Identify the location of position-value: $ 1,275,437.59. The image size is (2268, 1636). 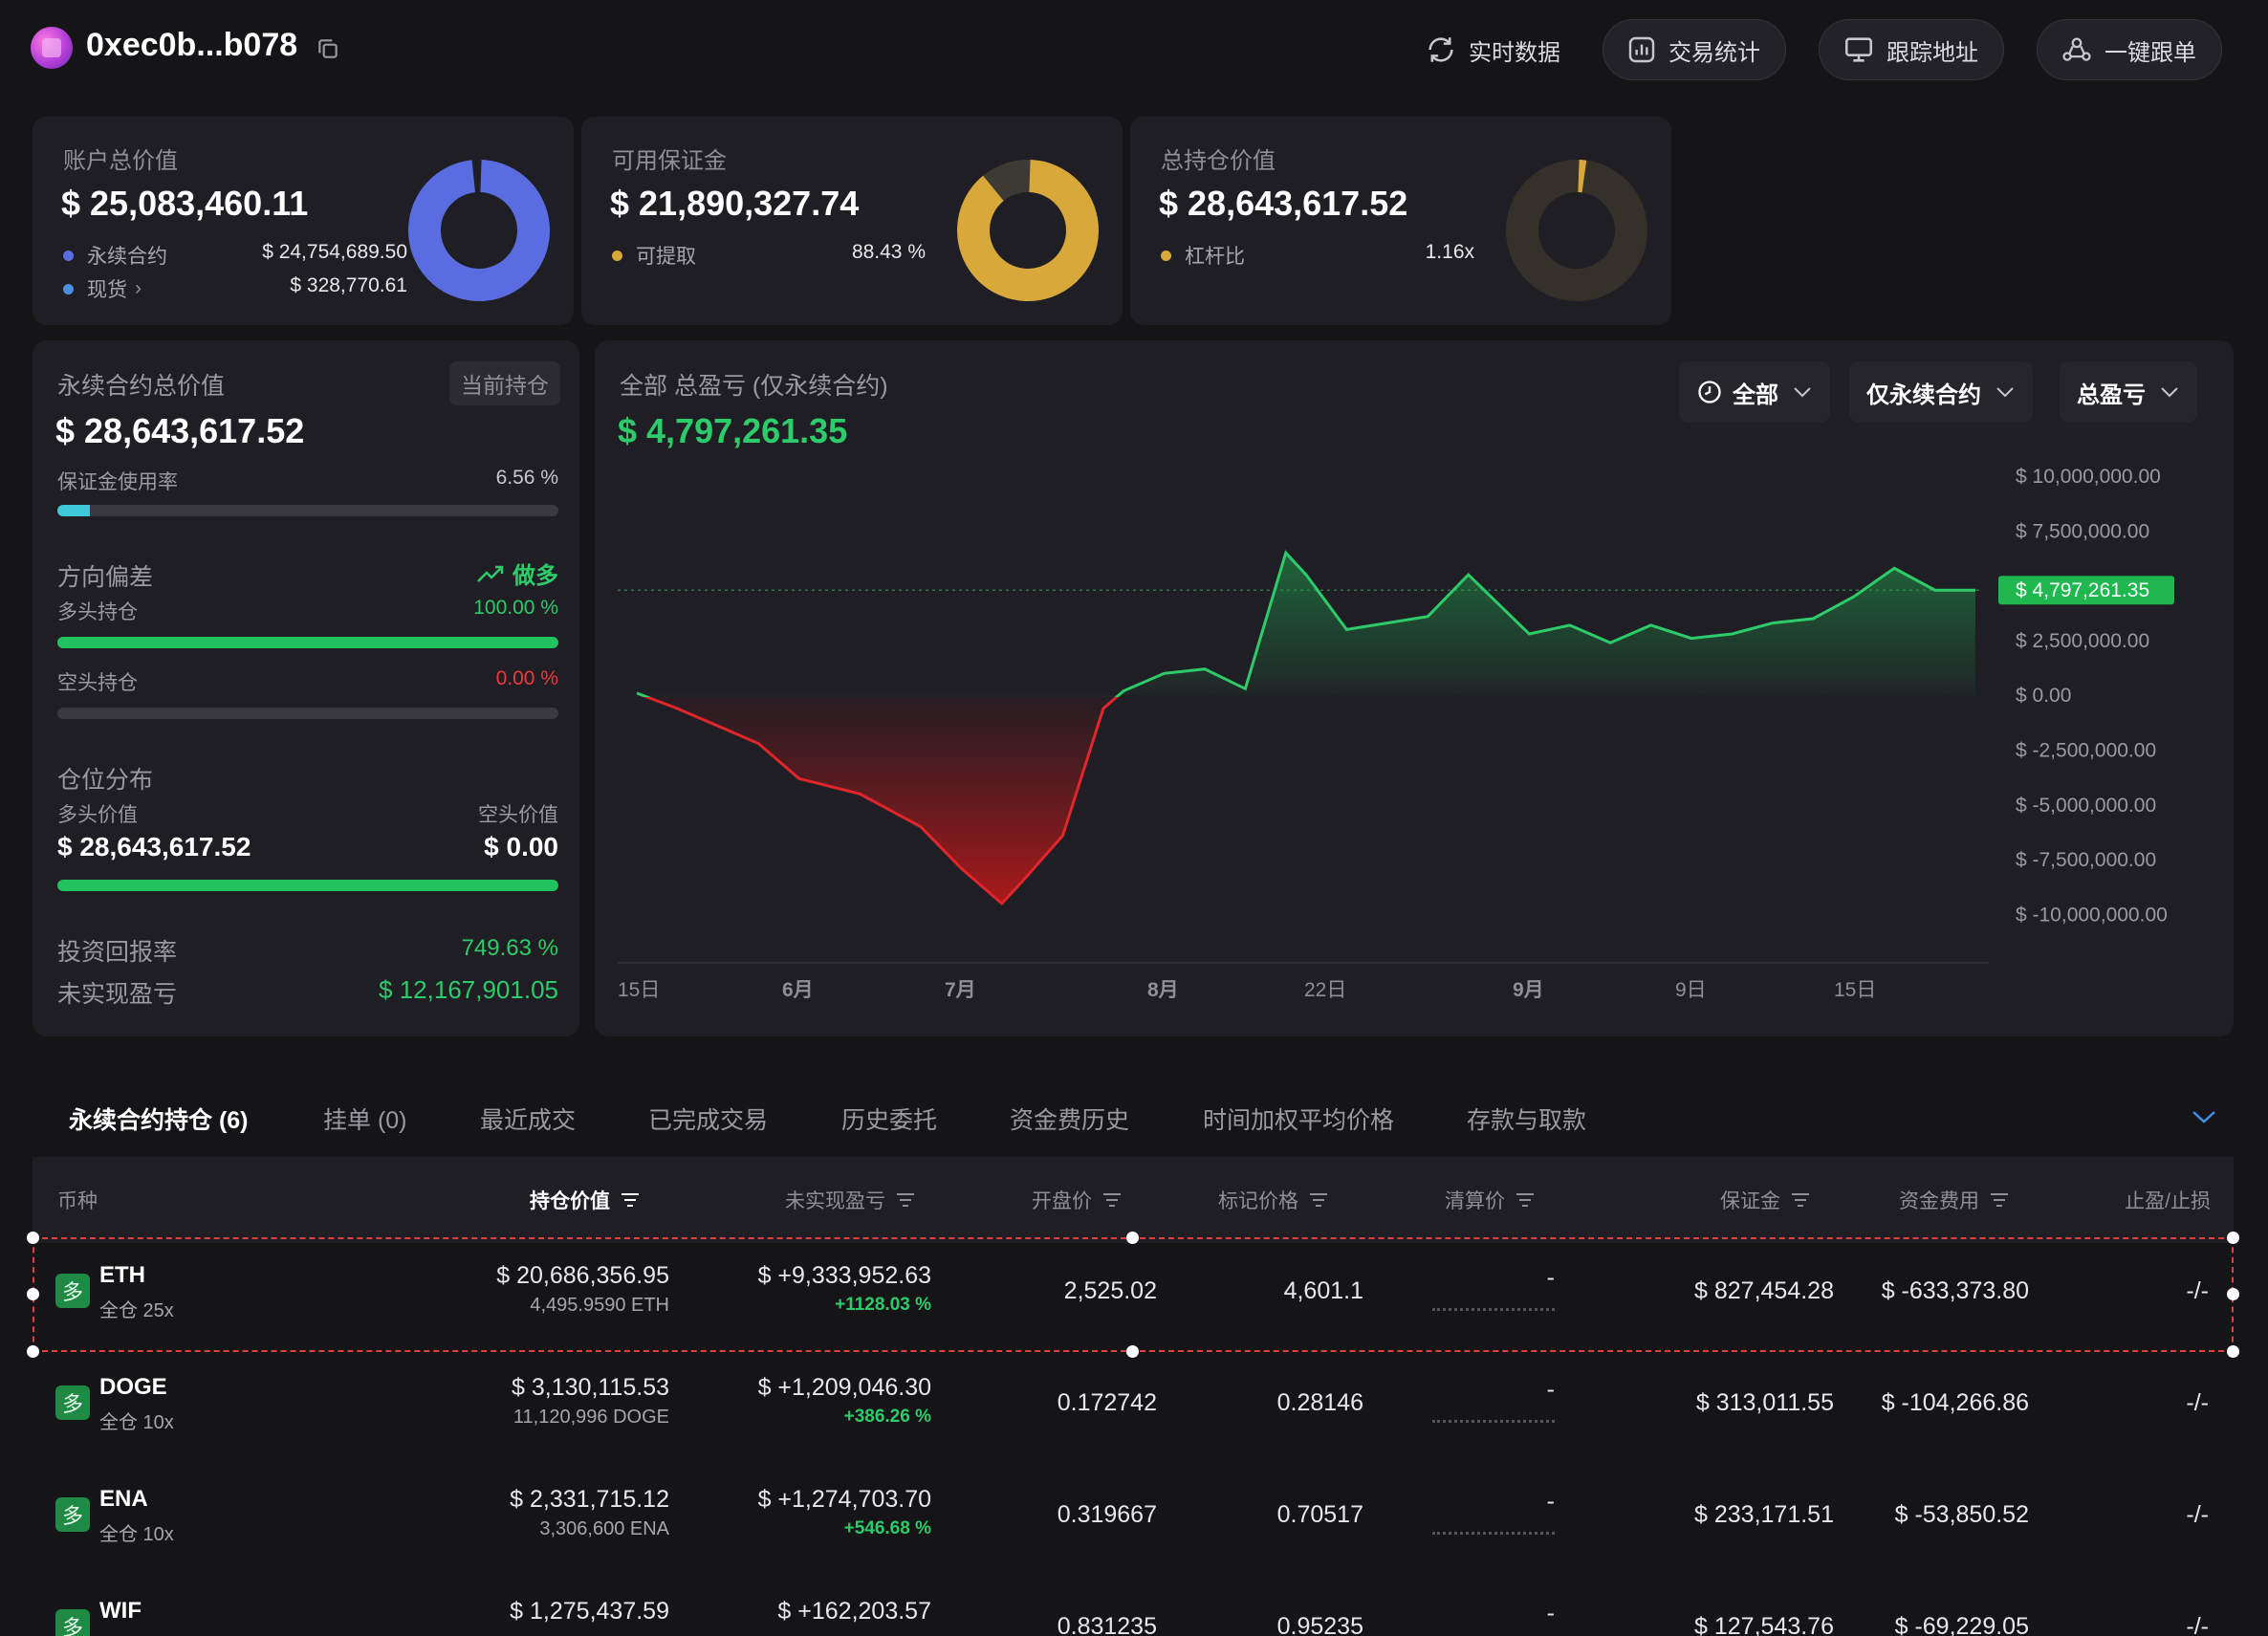
(590, 1612).